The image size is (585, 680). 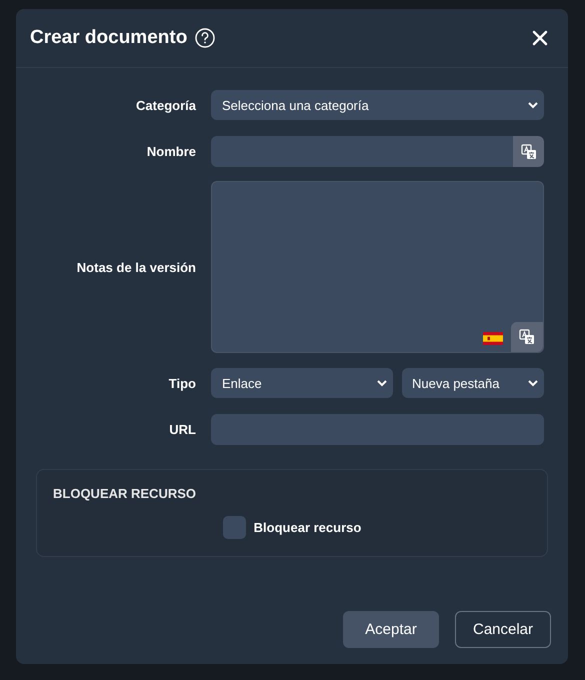 I want to click on lock-checkbox, so click(x=234, y=527).